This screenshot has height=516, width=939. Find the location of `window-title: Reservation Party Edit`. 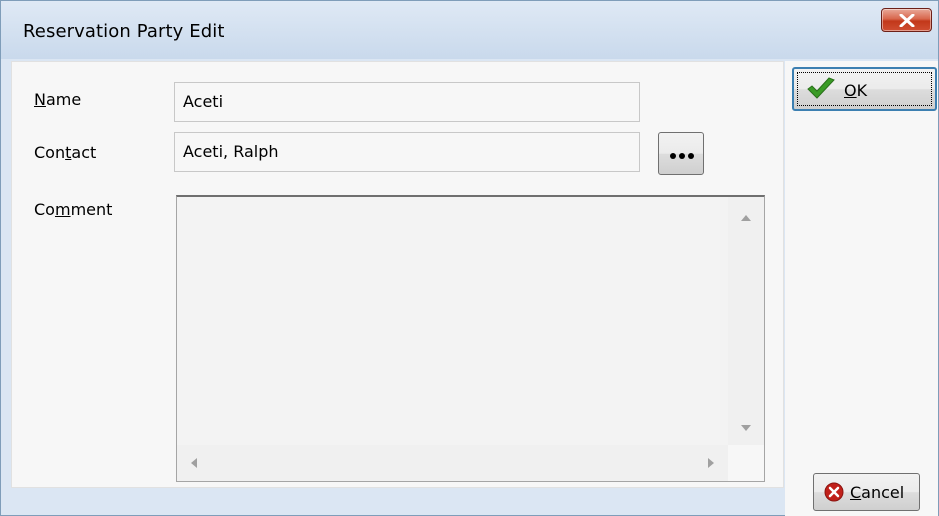

window-title: Reservation Party Edit is located at coordinates (124, 31).